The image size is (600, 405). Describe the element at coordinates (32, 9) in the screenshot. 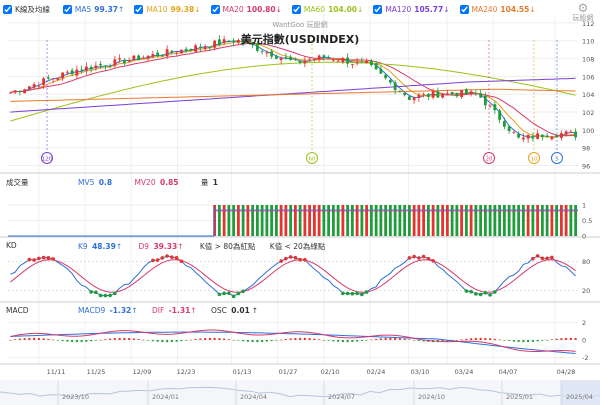

I see `kline-label: K線及均線` at that location.